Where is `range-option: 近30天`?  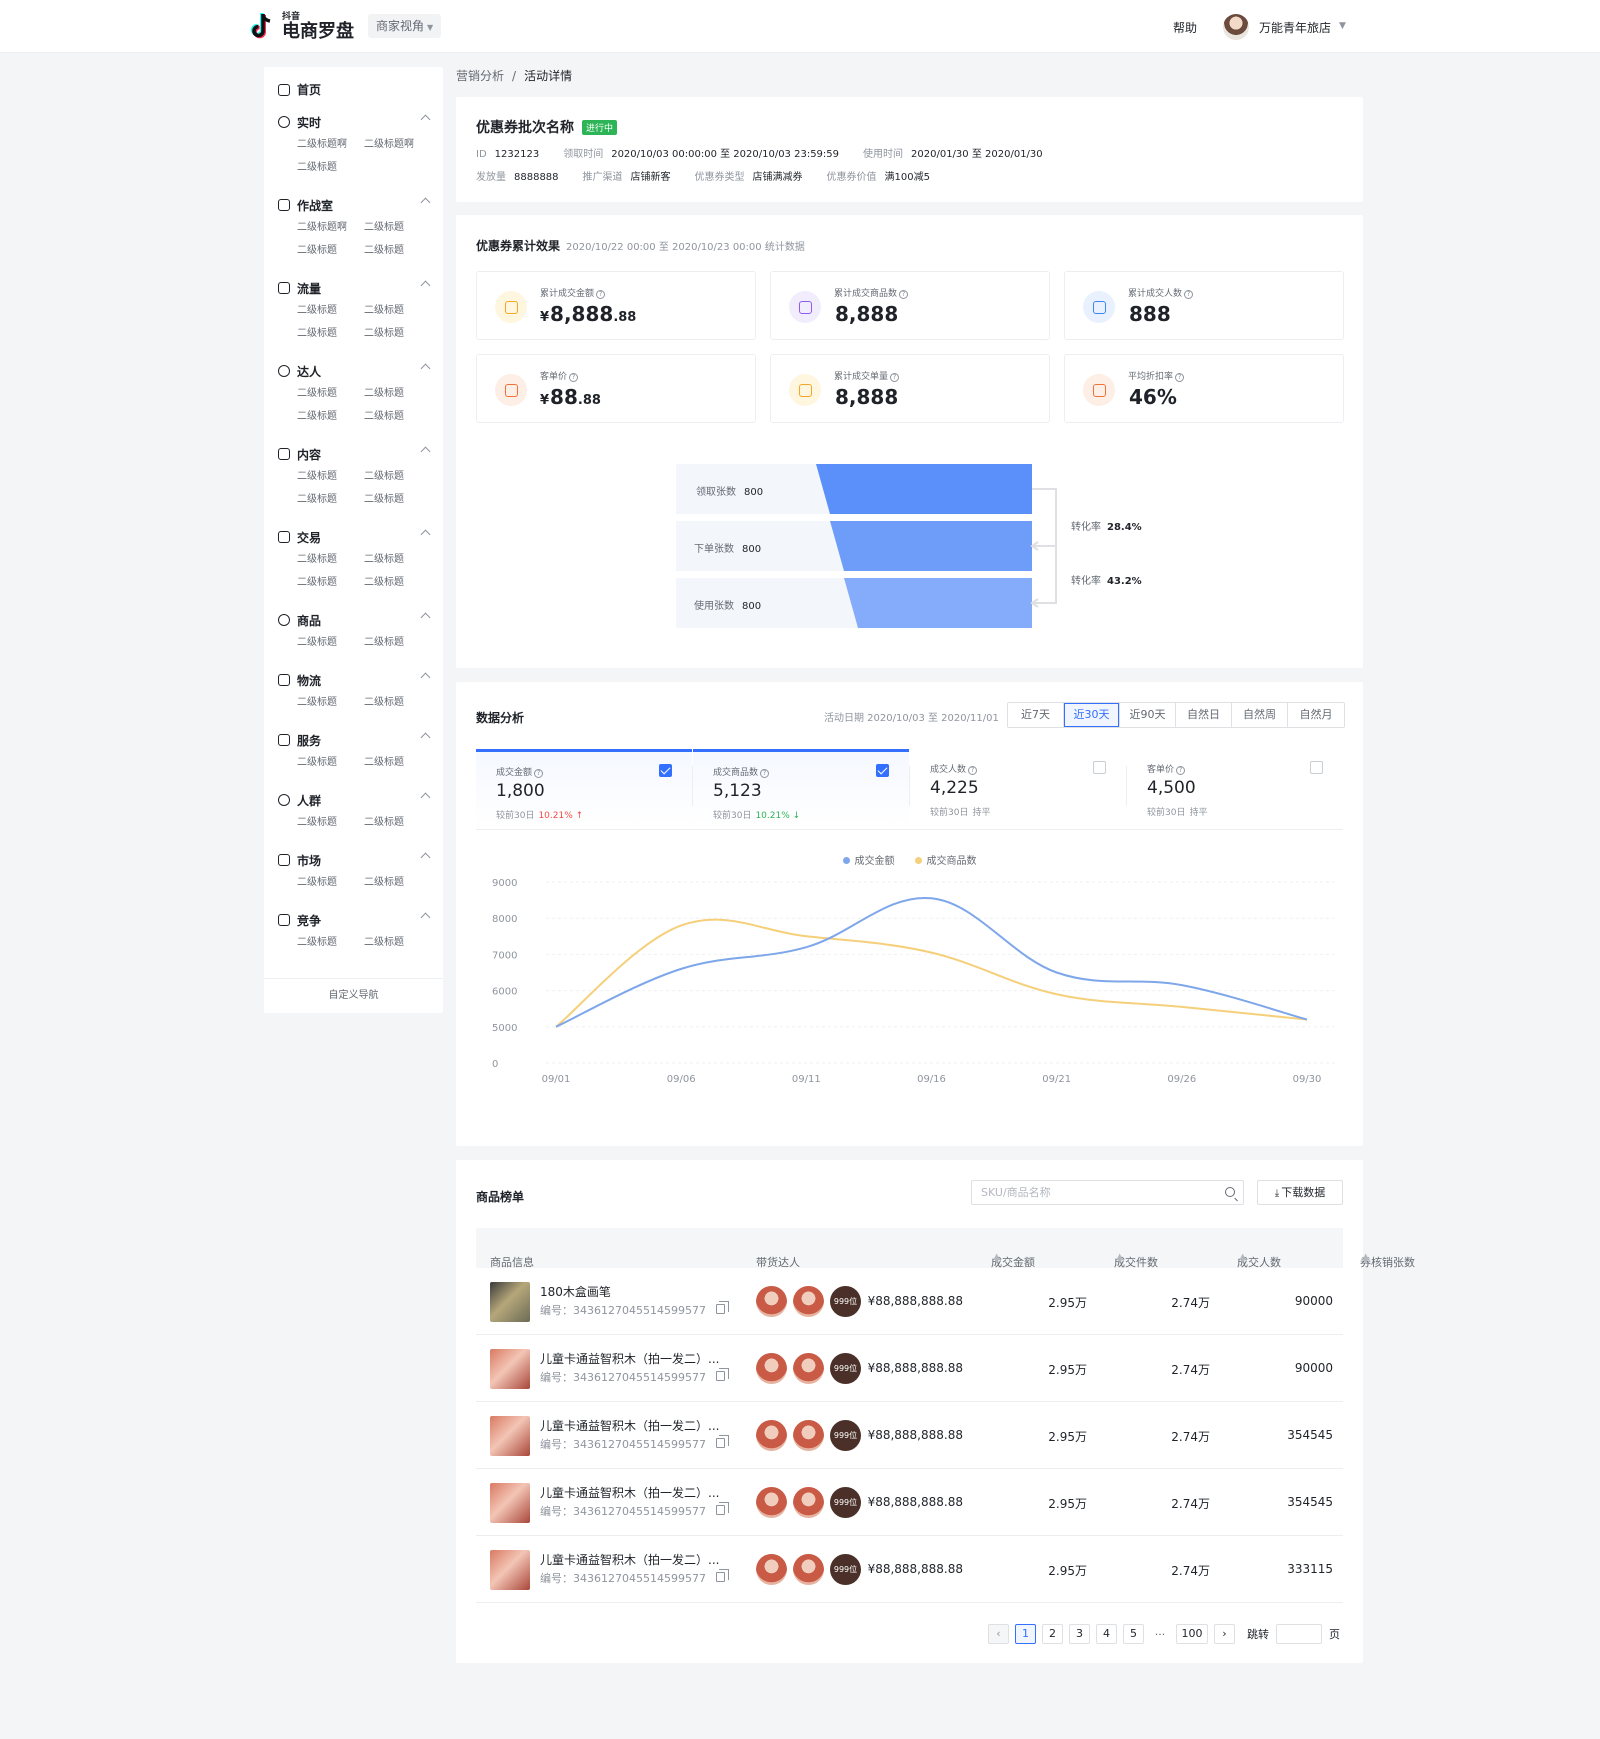
range-option: 近30天 is located at coordinates (1092, 715).